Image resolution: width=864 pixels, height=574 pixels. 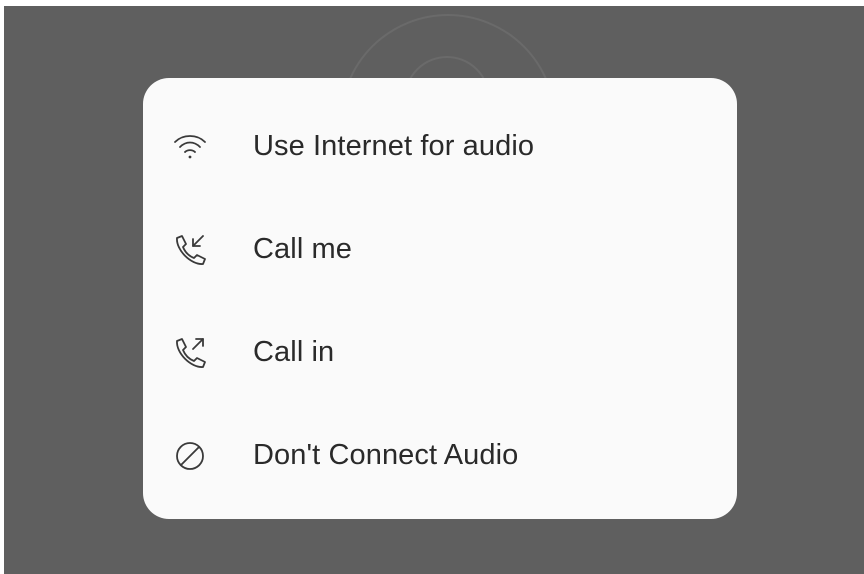 What do you see at coordinates (198, 456) in the screenshot?
I see `no-audio-icon` at bounding box center [198, 456].